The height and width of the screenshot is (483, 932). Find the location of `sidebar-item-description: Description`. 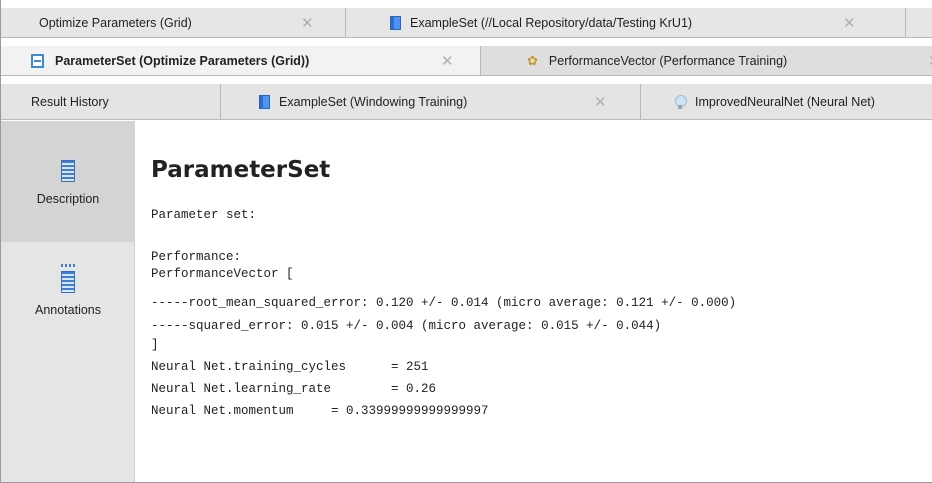

sidebar-item-description: Description is located at coordinates (68, 181).